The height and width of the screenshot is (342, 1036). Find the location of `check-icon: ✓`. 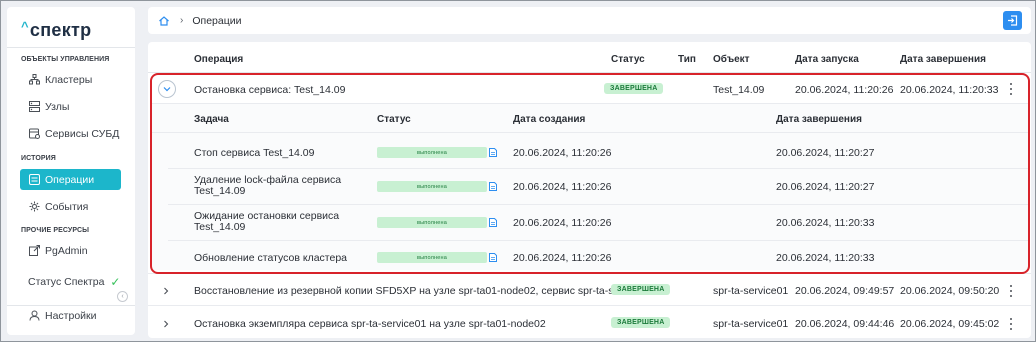

check-icon: ✓ is located at coordinates (115, 282).